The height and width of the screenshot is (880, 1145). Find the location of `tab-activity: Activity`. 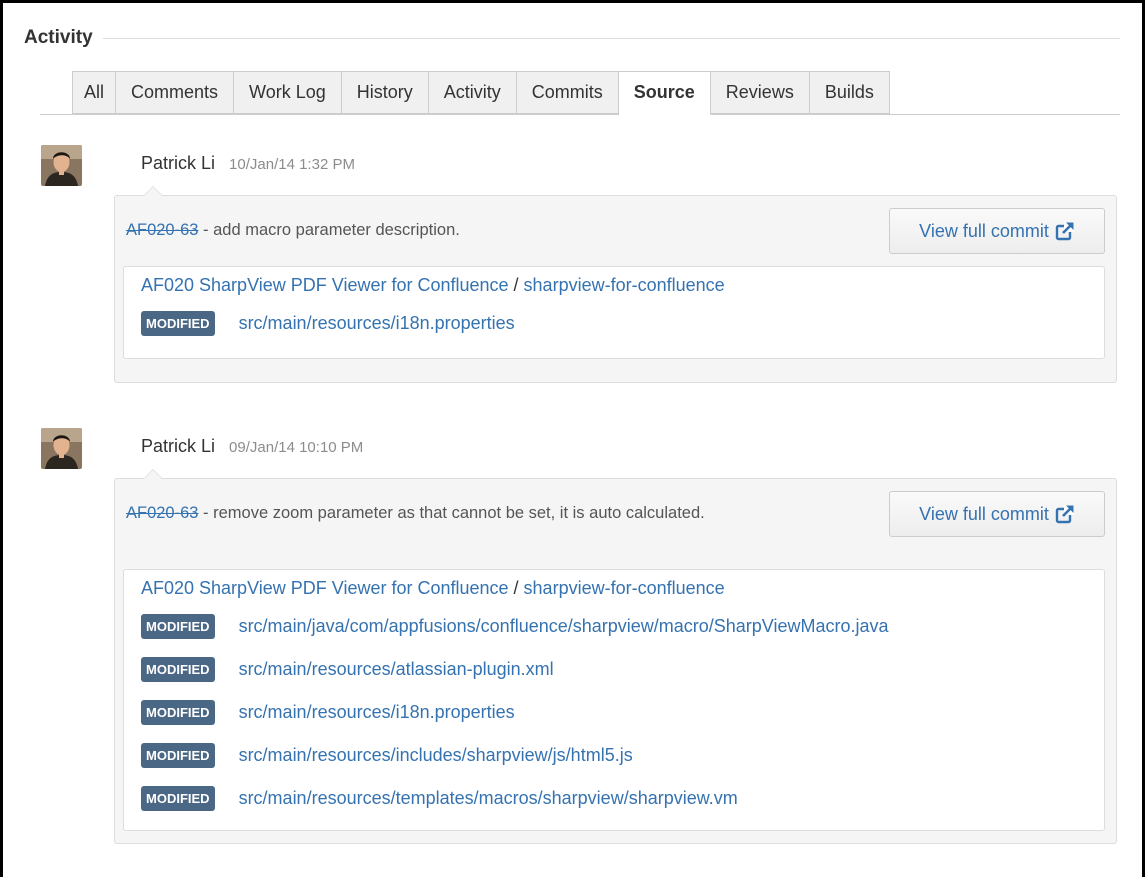

tab-activity: Activity is located at coordinates (472, 92).